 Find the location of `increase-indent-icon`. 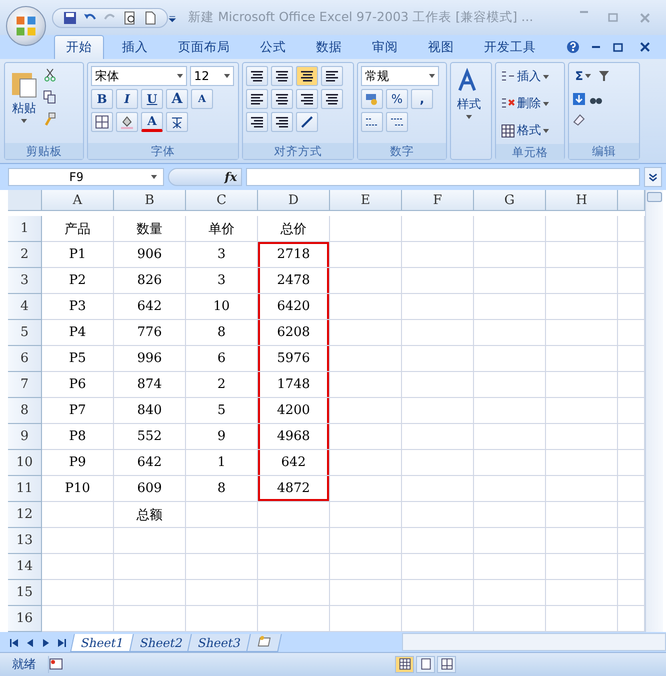

increase-indent-icon is located at coordinates (282, 122).